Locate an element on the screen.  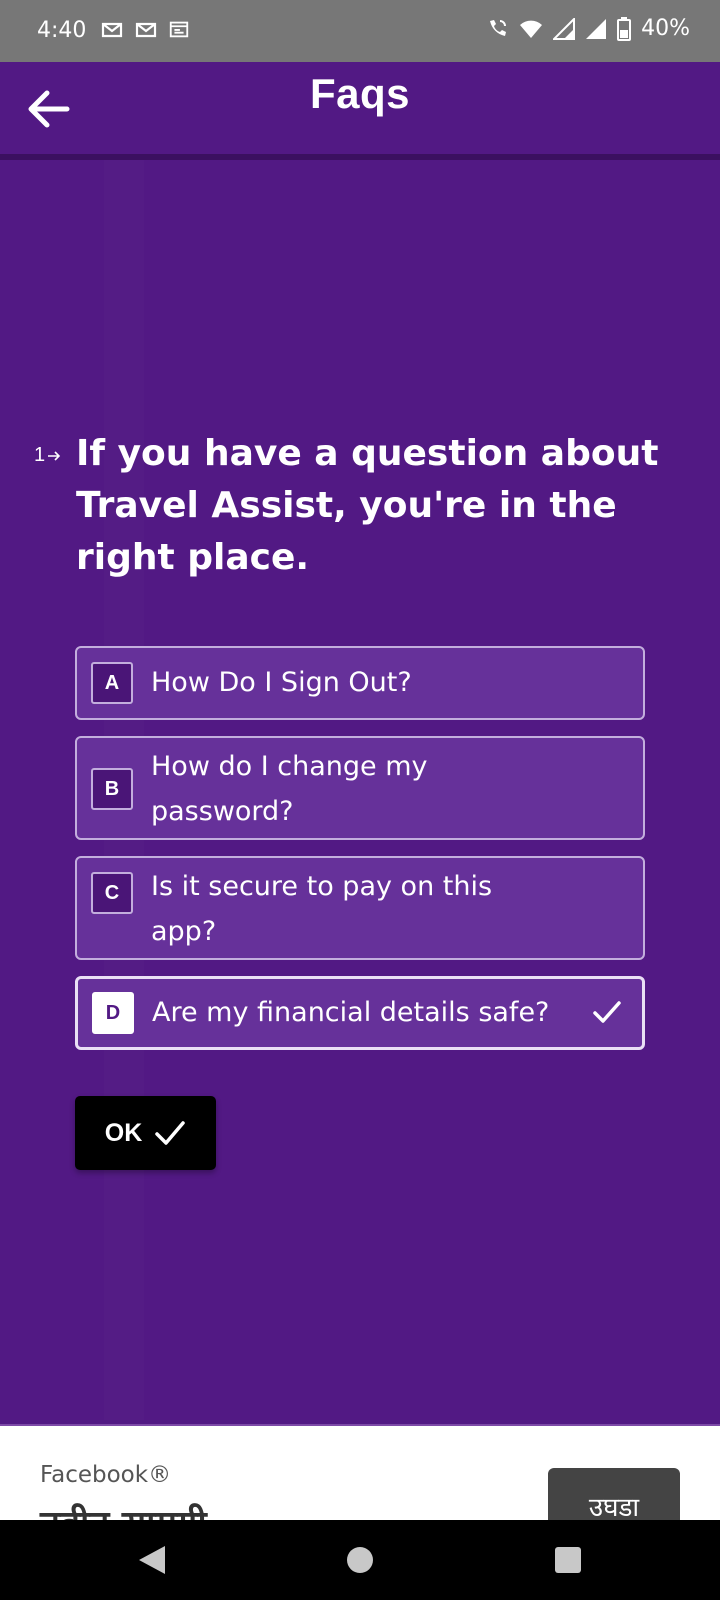
circle-home-icon is located at coordinates (360, 1560).